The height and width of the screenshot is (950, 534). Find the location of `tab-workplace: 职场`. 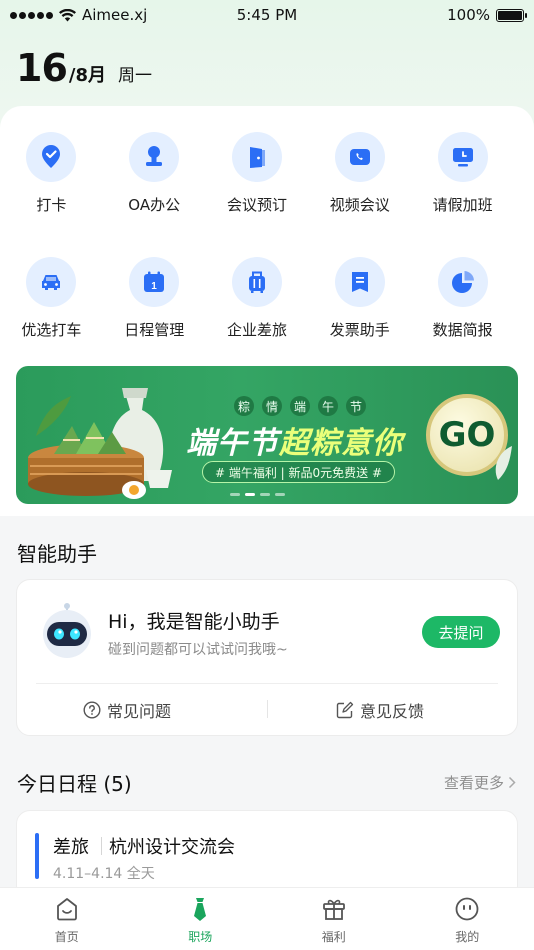

tab-workplace: 职场 is located at coordinates (201, 919).